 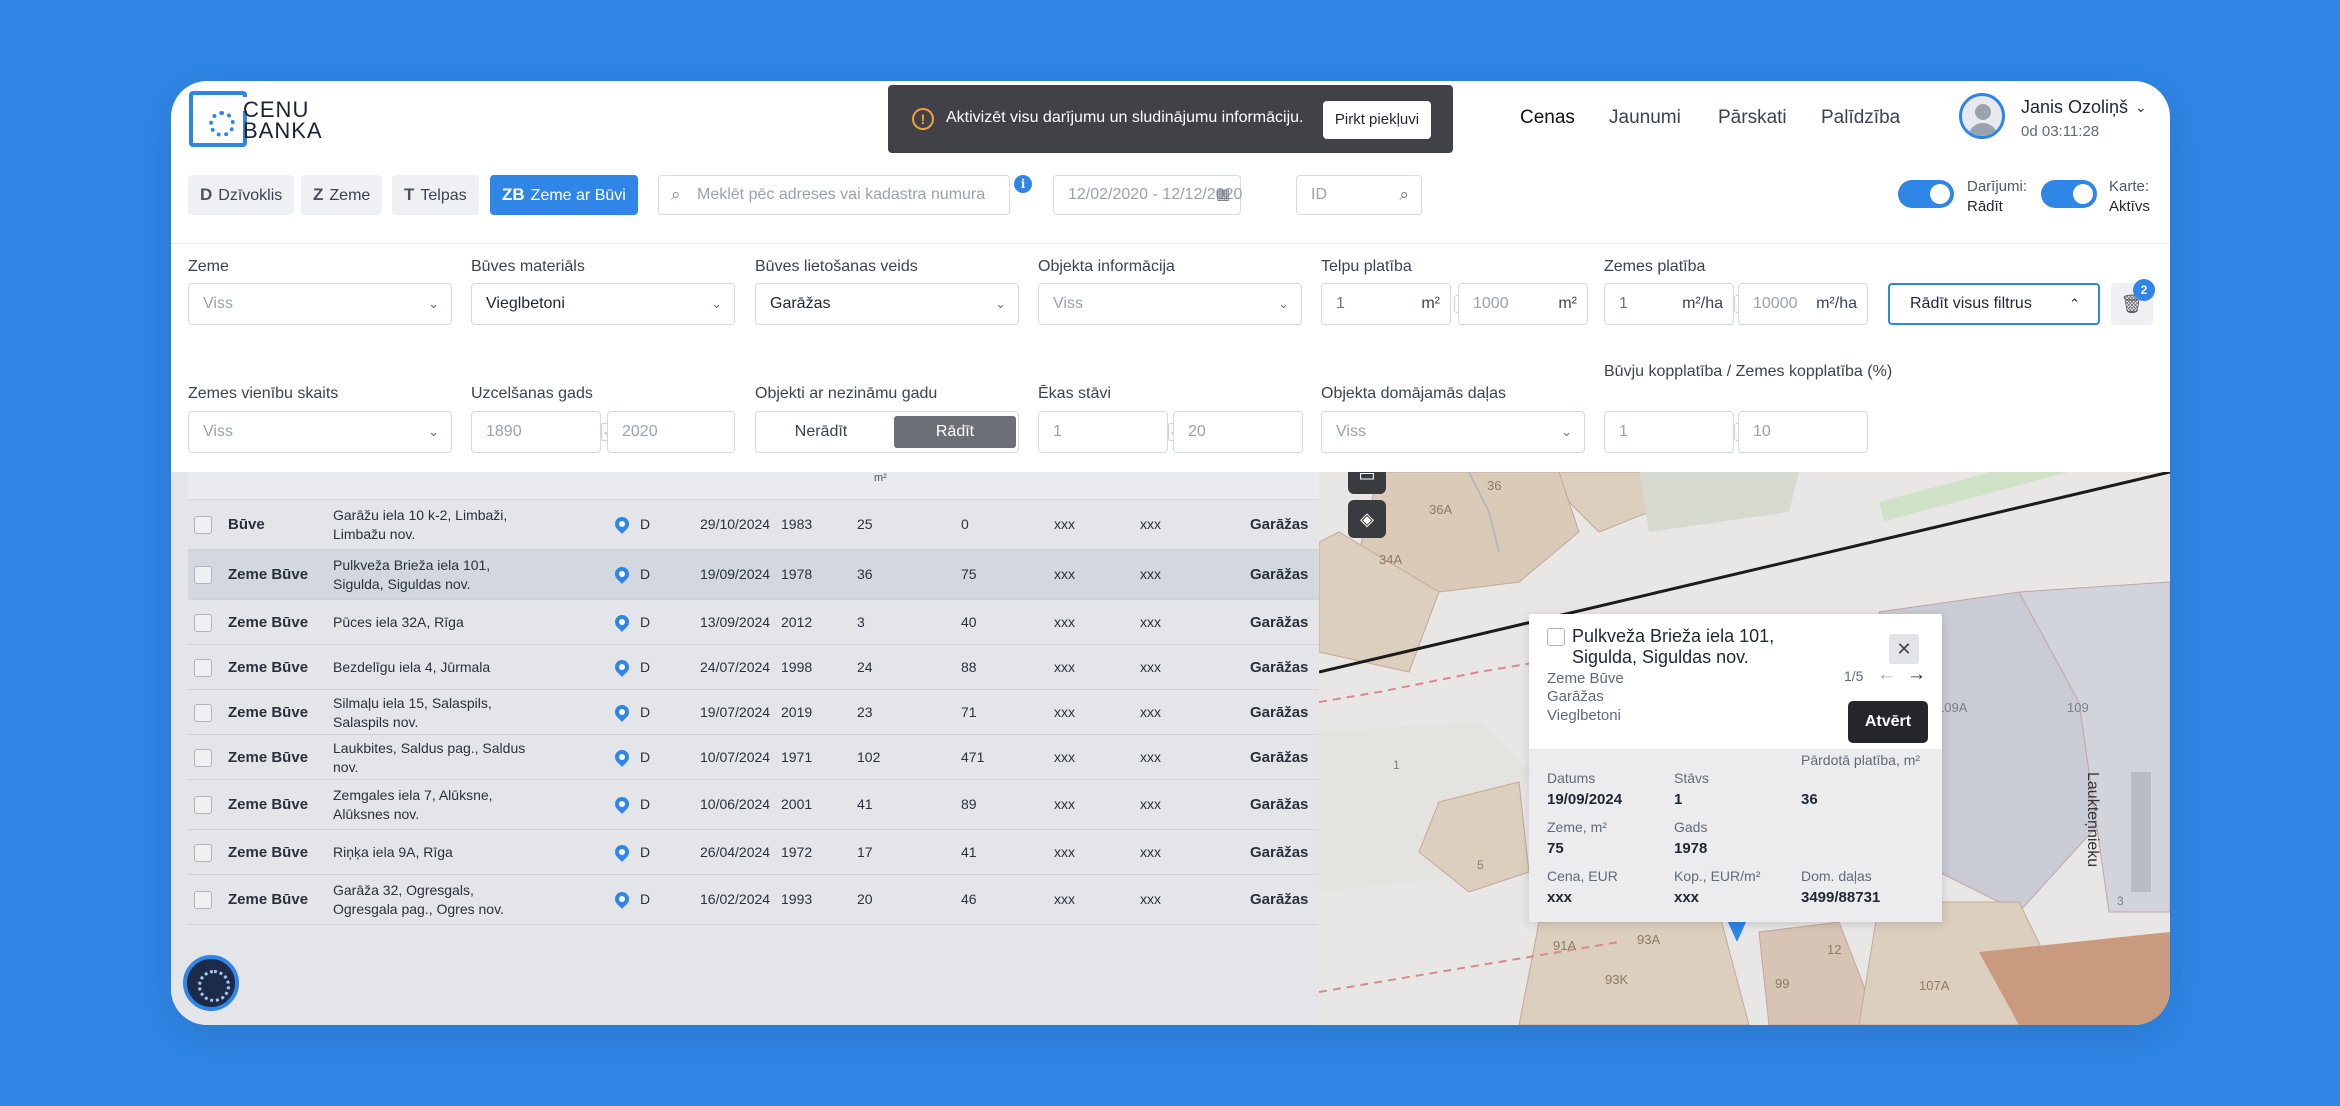 I want to click on map-label: 3, so click(x=2120, y=901).